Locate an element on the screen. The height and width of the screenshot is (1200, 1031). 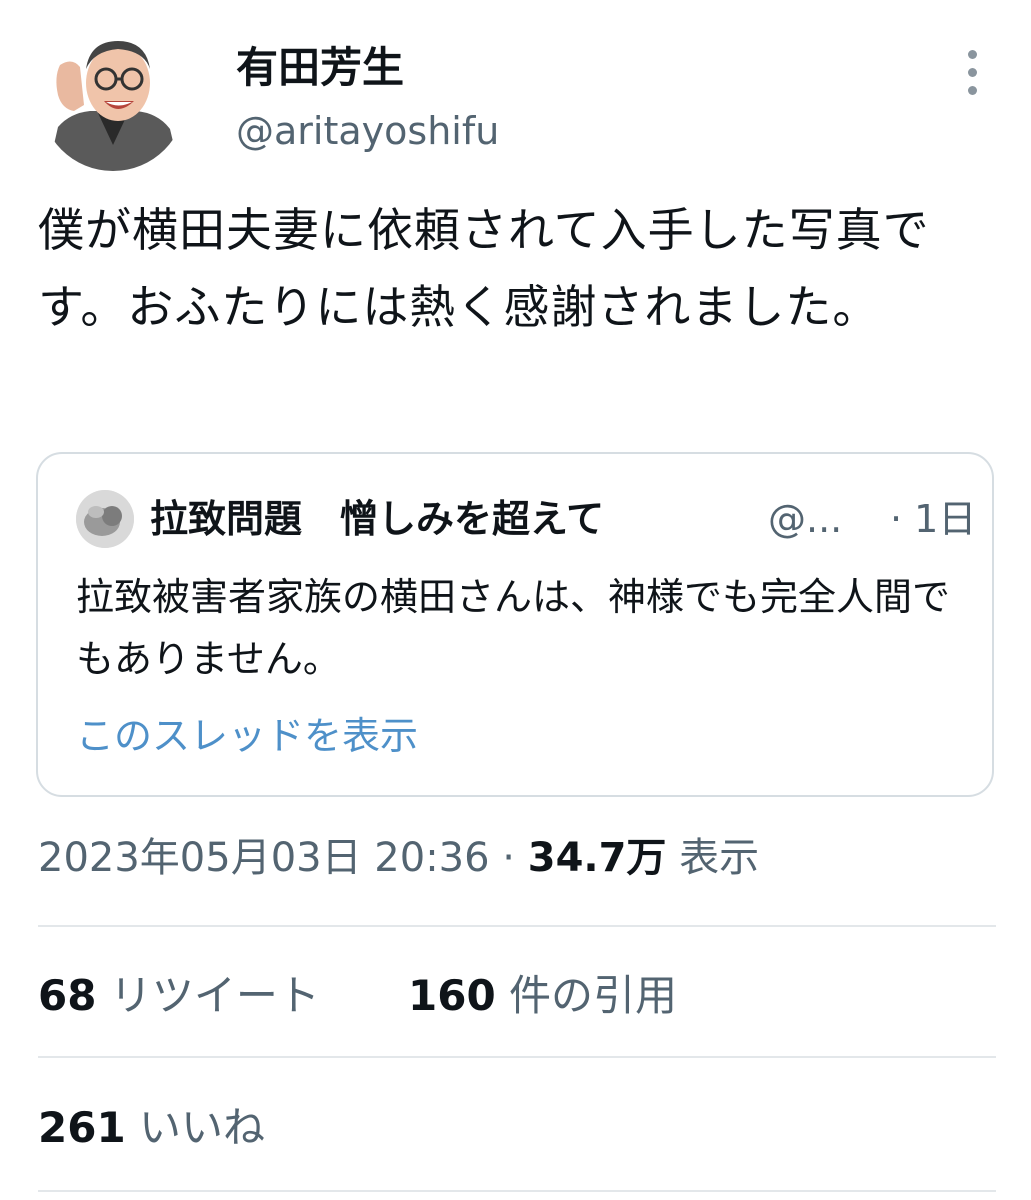
tweet-timestamp: 2023年05月03日 20:36 · is located at coordinates (276, 858).